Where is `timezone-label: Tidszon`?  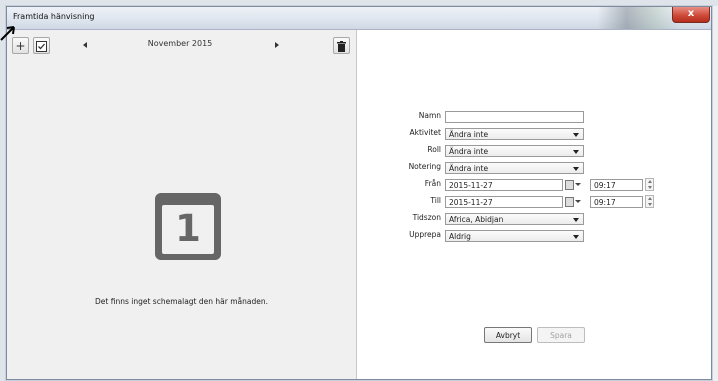
timezone-label: Tidszon is located at coordinates (426, 217).